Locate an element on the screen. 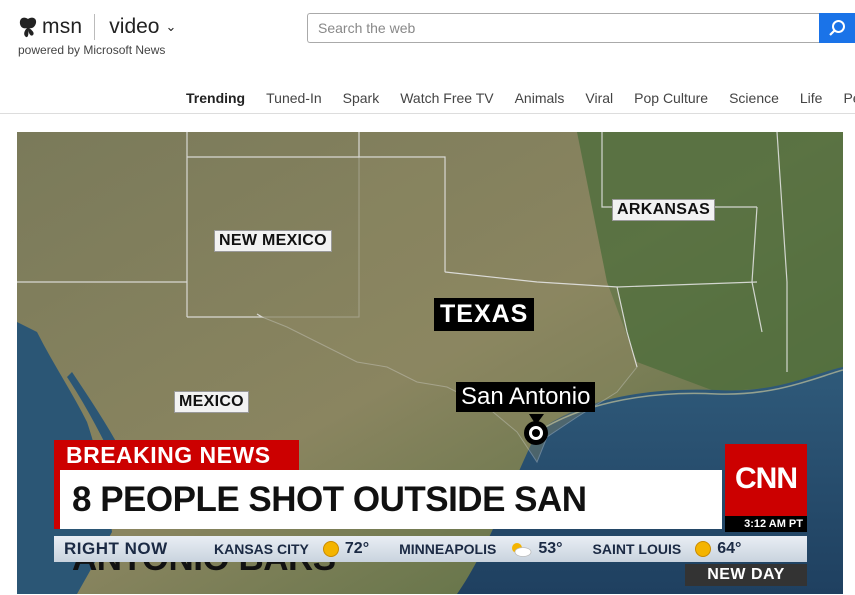 Image resolution: width=855 pixels, height=595 pixels. brand-divider is located at coordinates (95, 27).